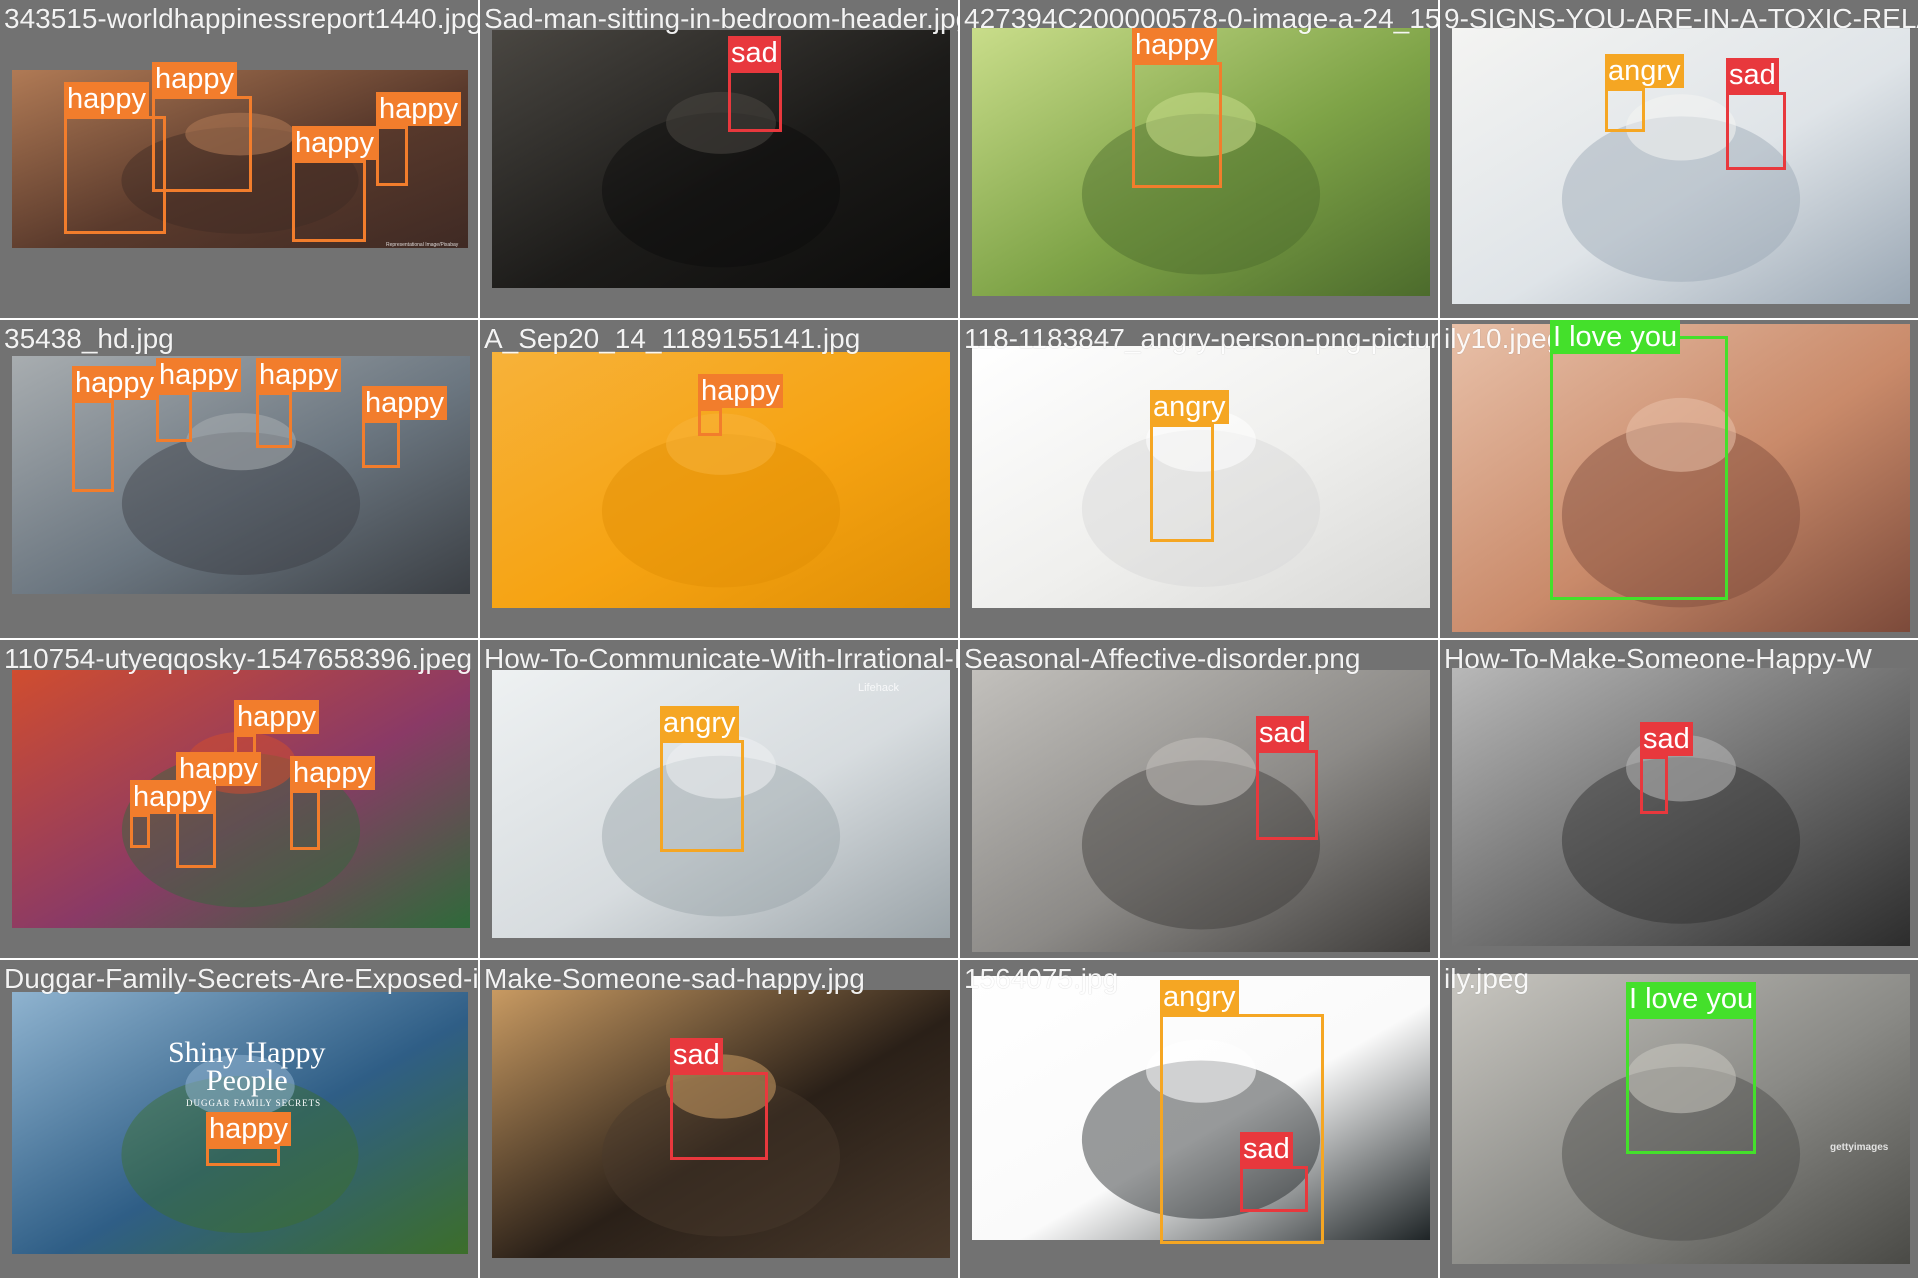 This screenshot has width=1920, height=1280. Describe the element at coordinates (1859, 1147) in the screenshot. I see `photo-watermark: gettyimages` at that location.